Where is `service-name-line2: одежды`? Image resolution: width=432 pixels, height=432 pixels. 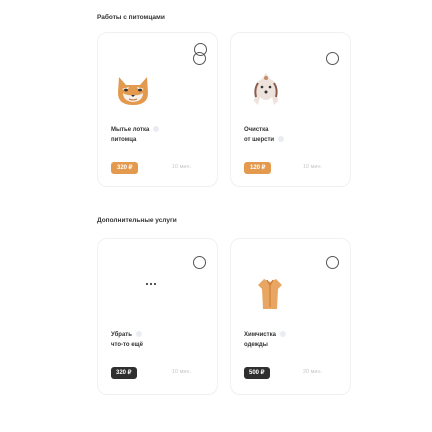 service-name-line2: одежды is located at coordinates (256, 344).